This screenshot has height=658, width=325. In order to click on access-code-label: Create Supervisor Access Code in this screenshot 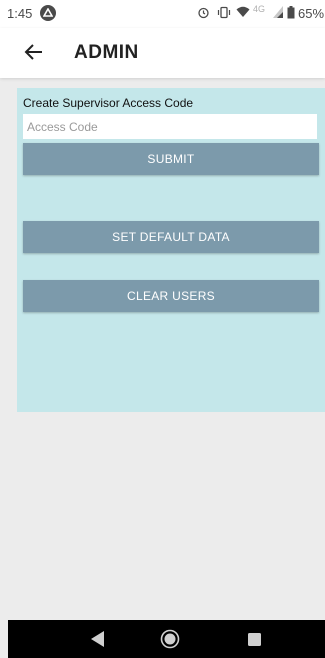, I will do `click(108, 103)`.